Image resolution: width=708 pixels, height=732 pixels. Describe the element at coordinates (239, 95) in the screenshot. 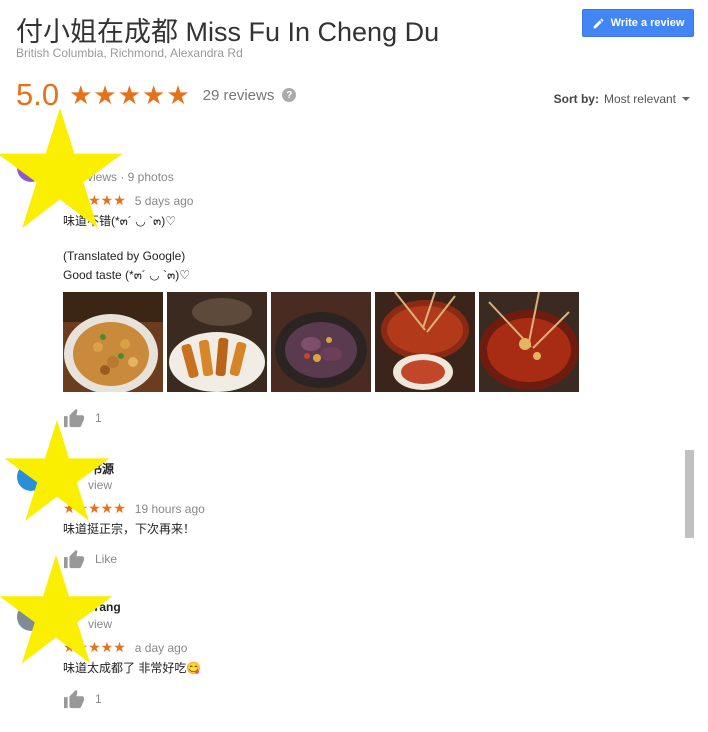

I see `review-count-link: 29 reviews` at that location.